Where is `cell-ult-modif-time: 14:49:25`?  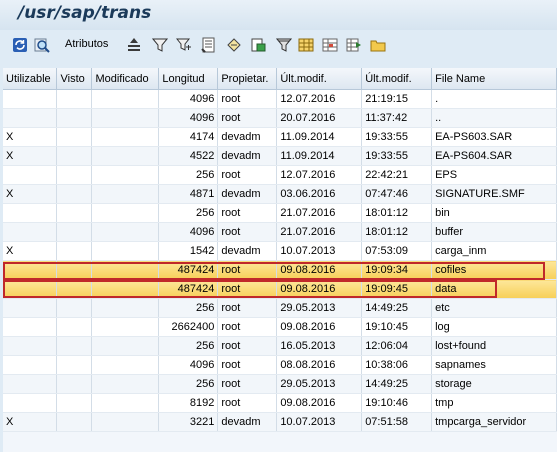 cell-ult-modif-time: 14:49:25 is located at coordinates (397, 384).